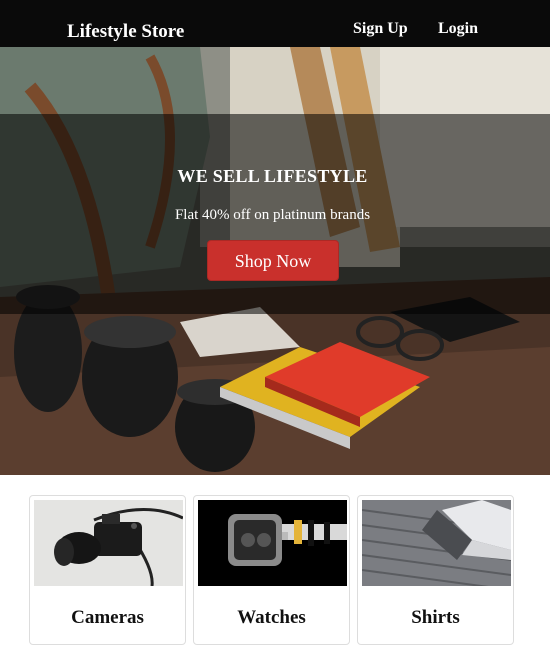  I want to click on signup-link: Sign Up, so click(380, 29).